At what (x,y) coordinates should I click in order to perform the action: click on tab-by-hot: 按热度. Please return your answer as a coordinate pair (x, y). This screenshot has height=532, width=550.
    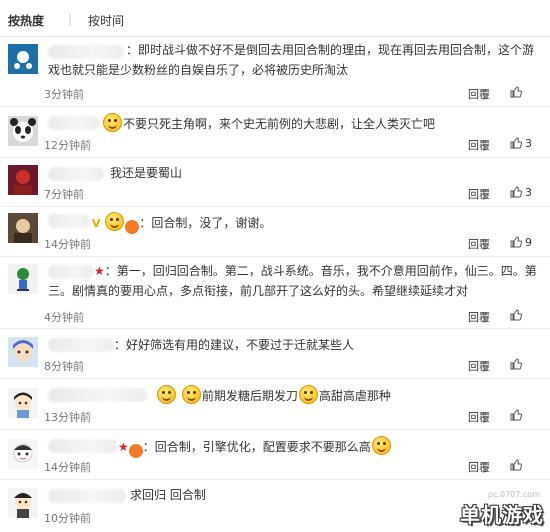
    Looking at the image, I should click on (26, 20).